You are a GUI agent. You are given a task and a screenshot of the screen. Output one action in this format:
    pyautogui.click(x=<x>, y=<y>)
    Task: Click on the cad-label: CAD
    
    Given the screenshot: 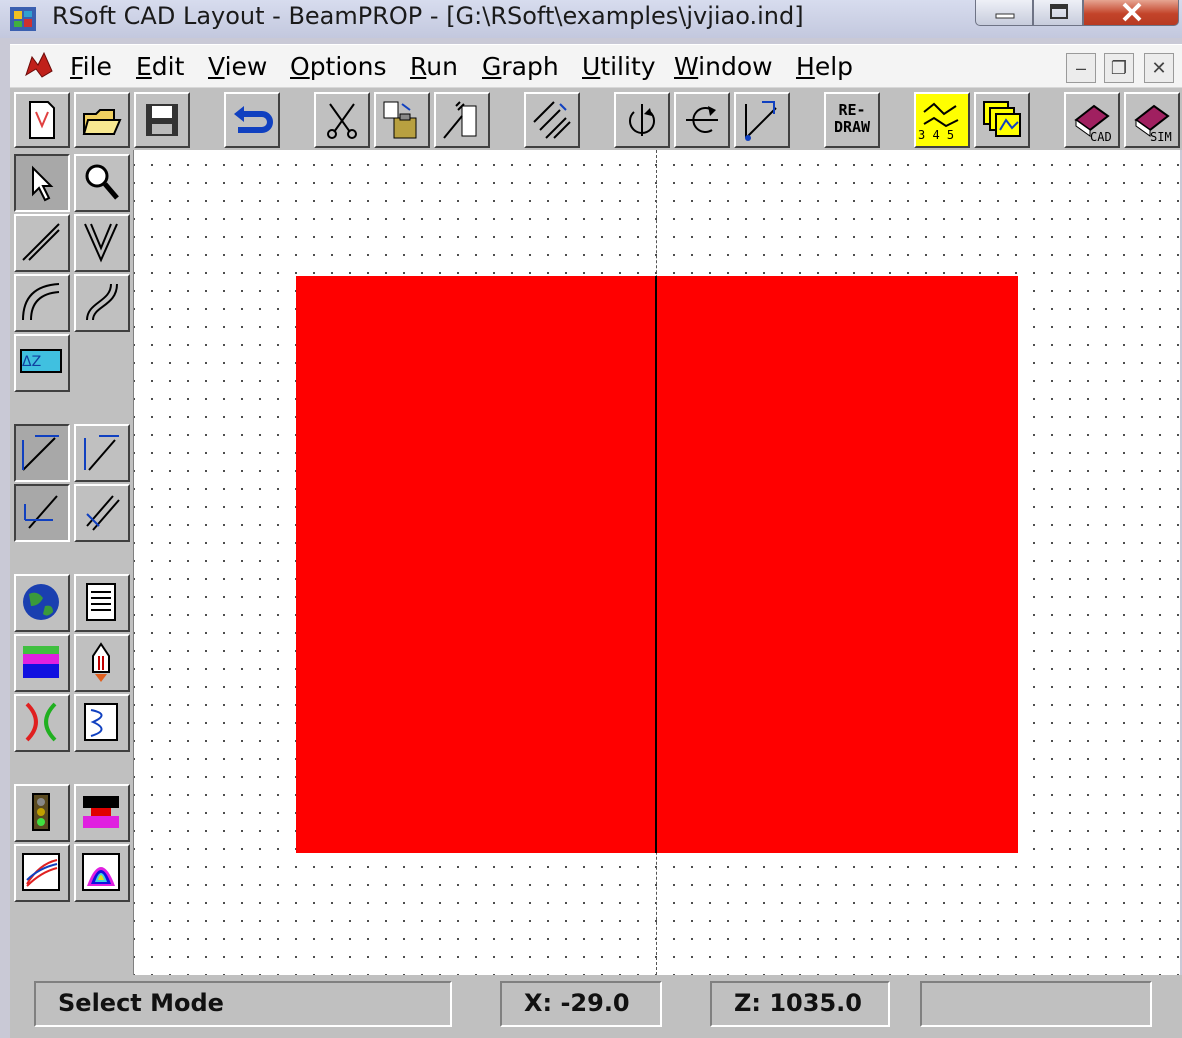 What is the action you would take?
    pyautogui.click(x=1101, y=137)
    